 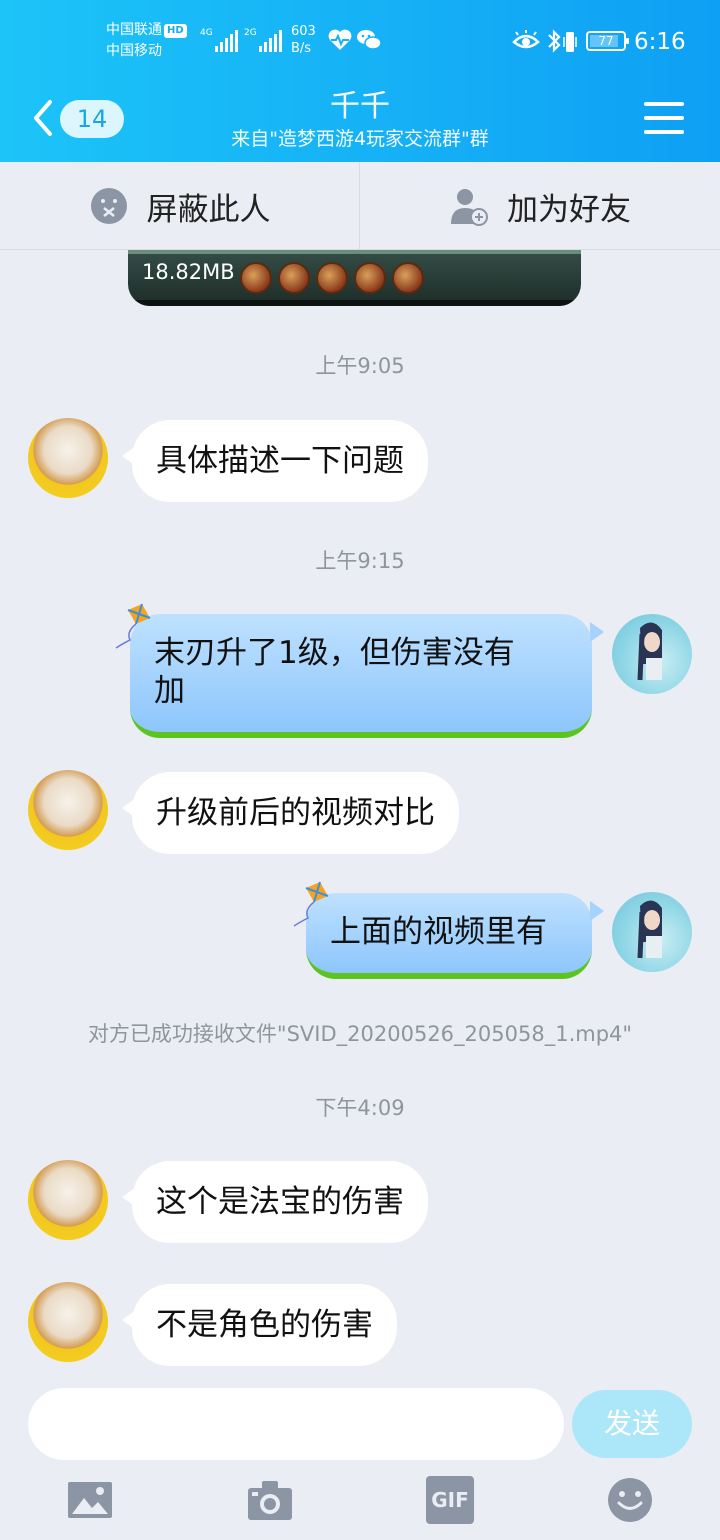 What do you see at coordinates (259, 1325) in the screenshot?
I see `incoming-message: 不是角色的伤害` at bounding box center [259, 1325].